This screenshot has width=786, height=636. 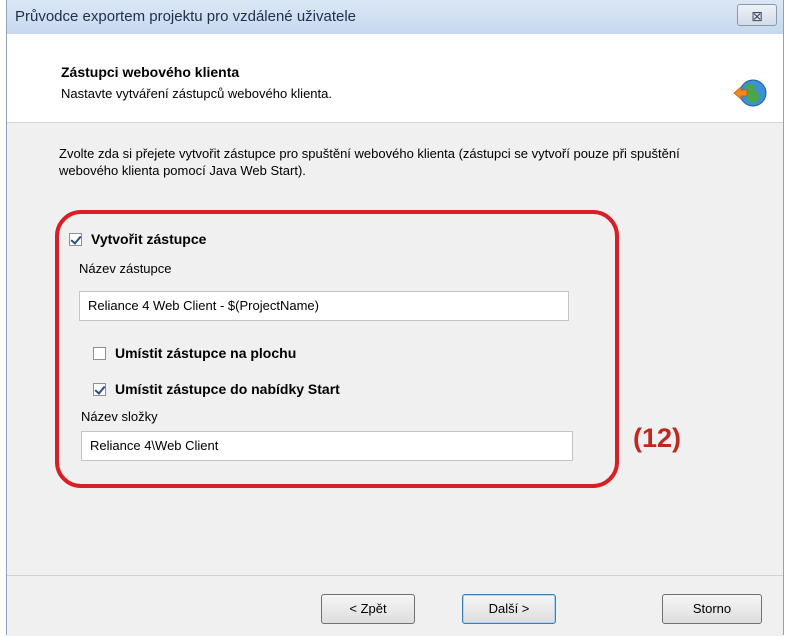 What do you see at coordinates (509, 609) in the screenshot?
I see `next-button: Další >` at bounding box center [509, 609].